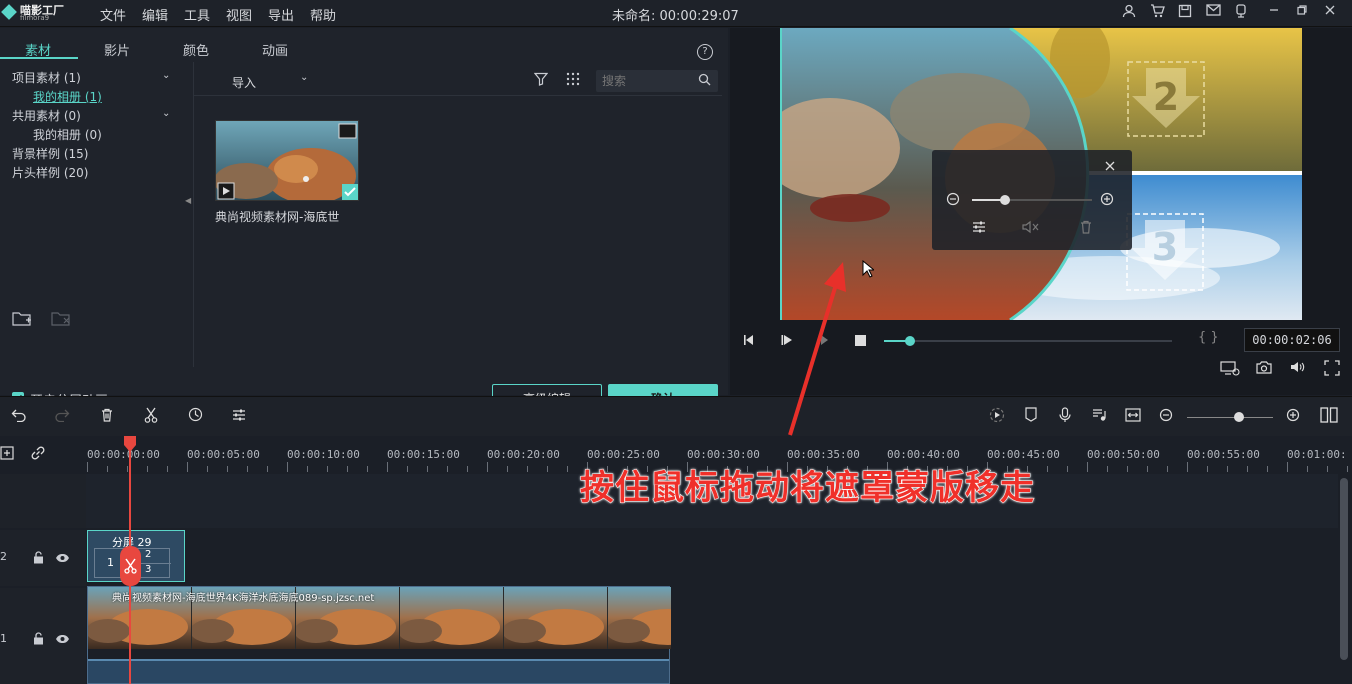 This screenshot has width=1352, height=684. I want to click on mute-icon, so click(1031, 228).